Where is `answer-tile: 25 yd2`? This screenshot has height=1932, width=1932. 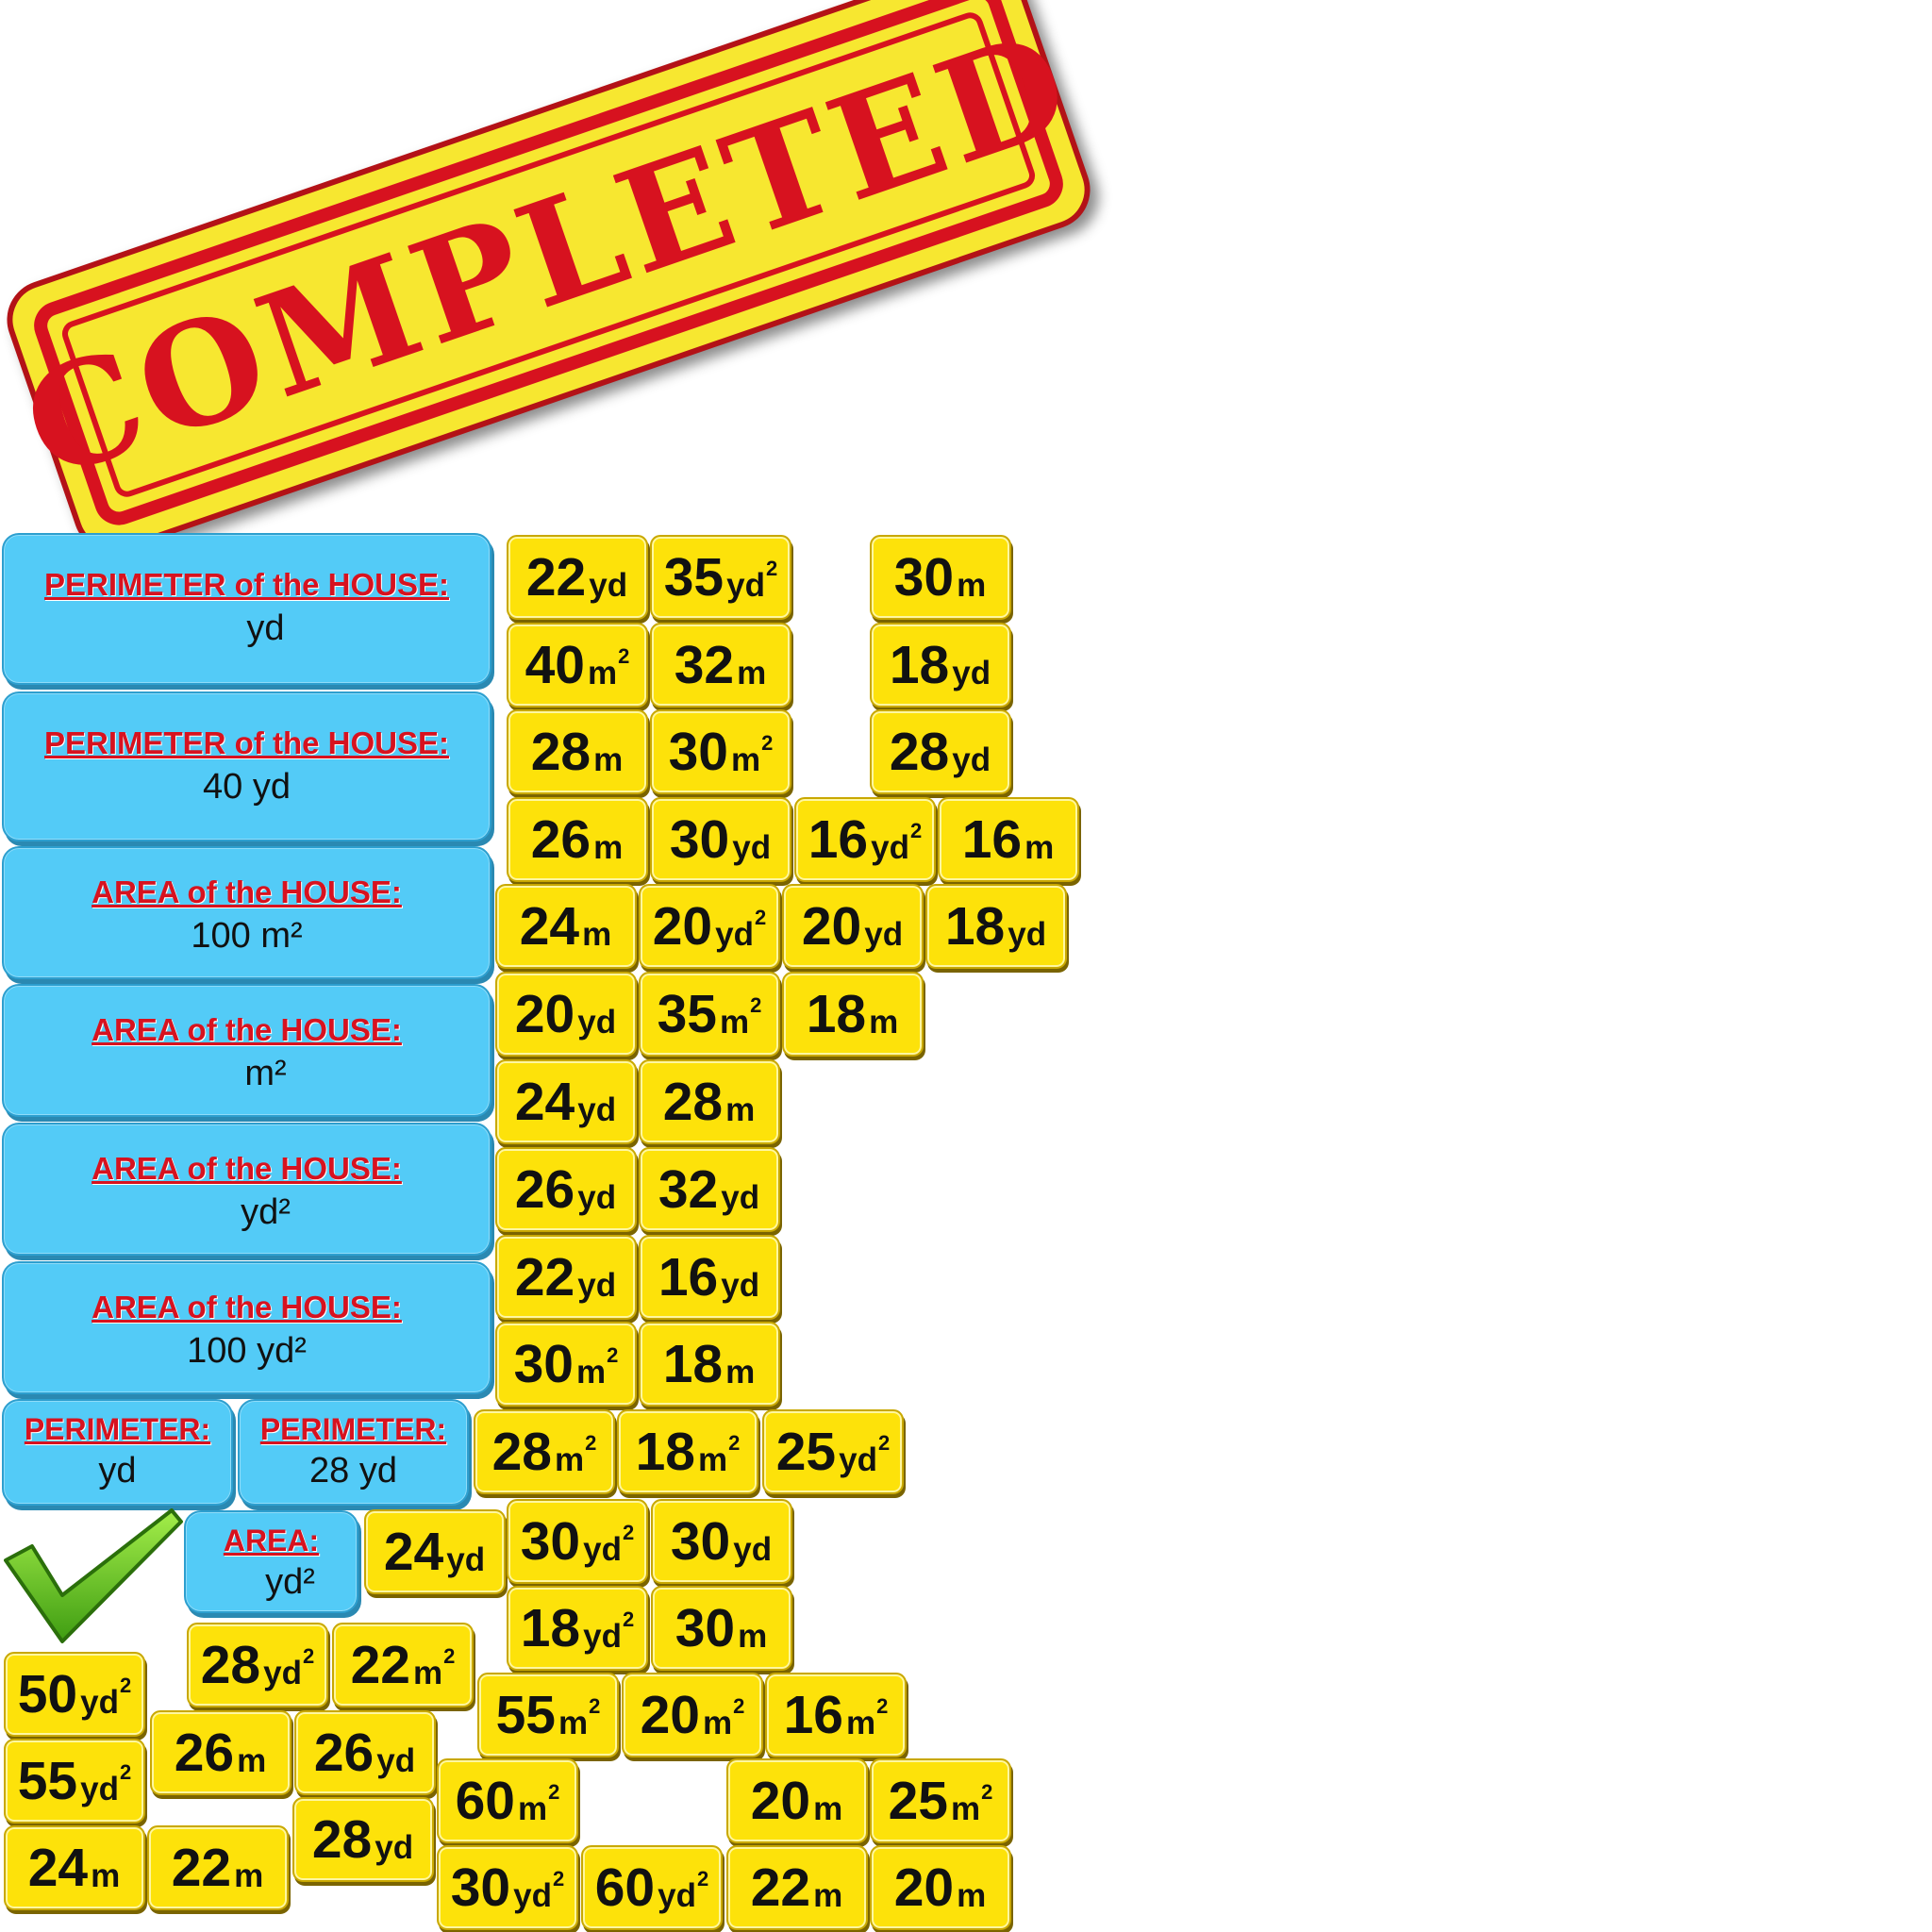 answer-tile: 25 yd2 is located at coordinates (833, 1451).